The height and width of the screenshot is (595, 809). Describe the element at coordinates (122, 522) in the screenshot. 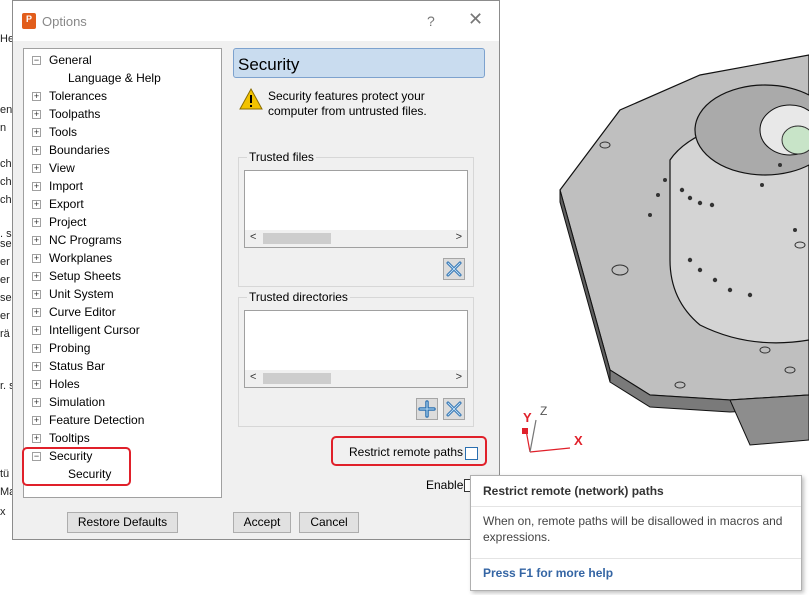

I see `restore-defaults-button: Restore Defaults` at that location.